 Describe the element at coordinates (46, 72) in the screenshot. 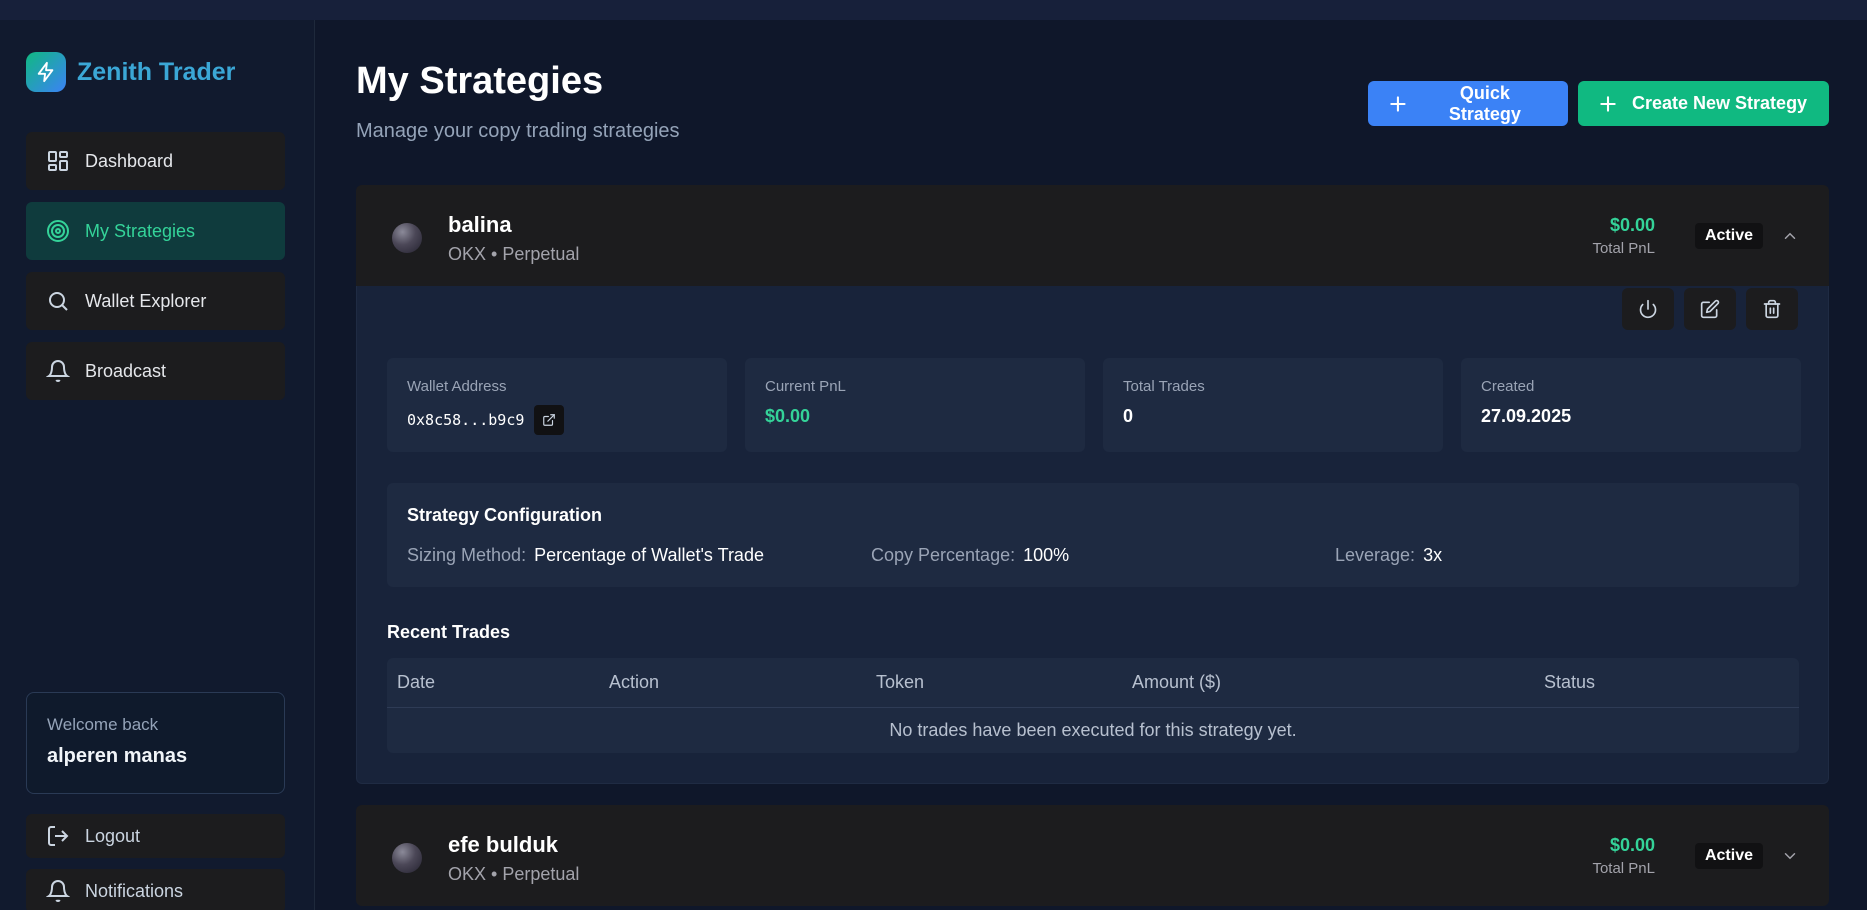

I see `lightning-icon` at that location.